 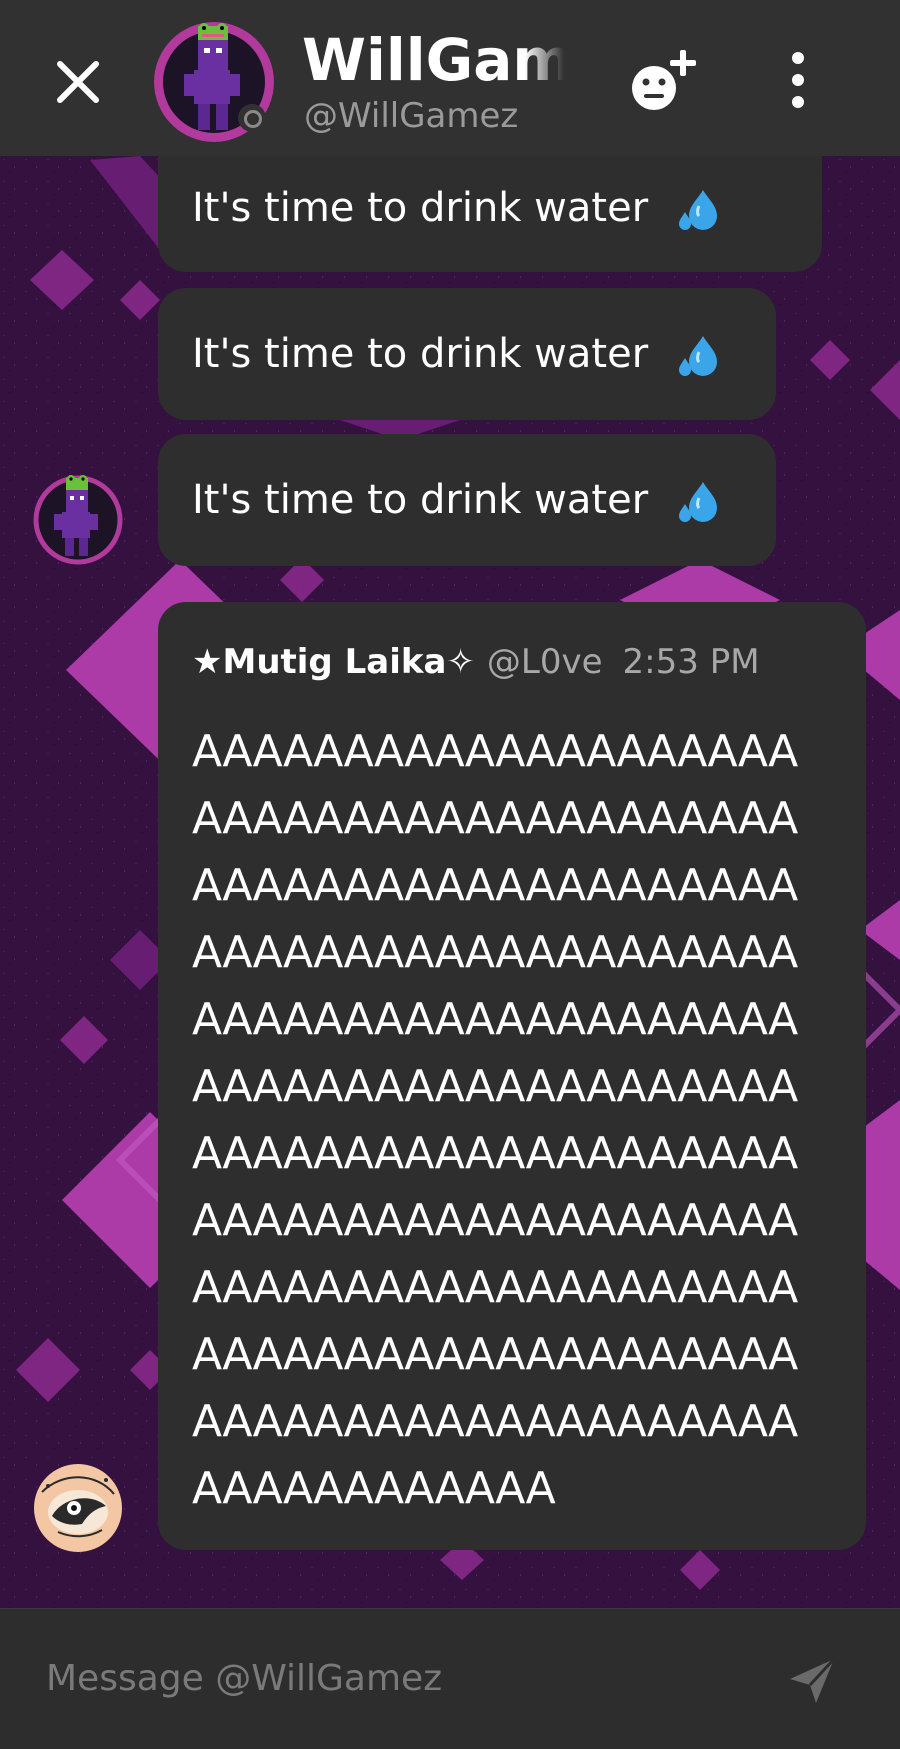 What do you see at coordinates (396, 1678) in the screenshot?
I see `message-input` at bounding box center [396, 1678].